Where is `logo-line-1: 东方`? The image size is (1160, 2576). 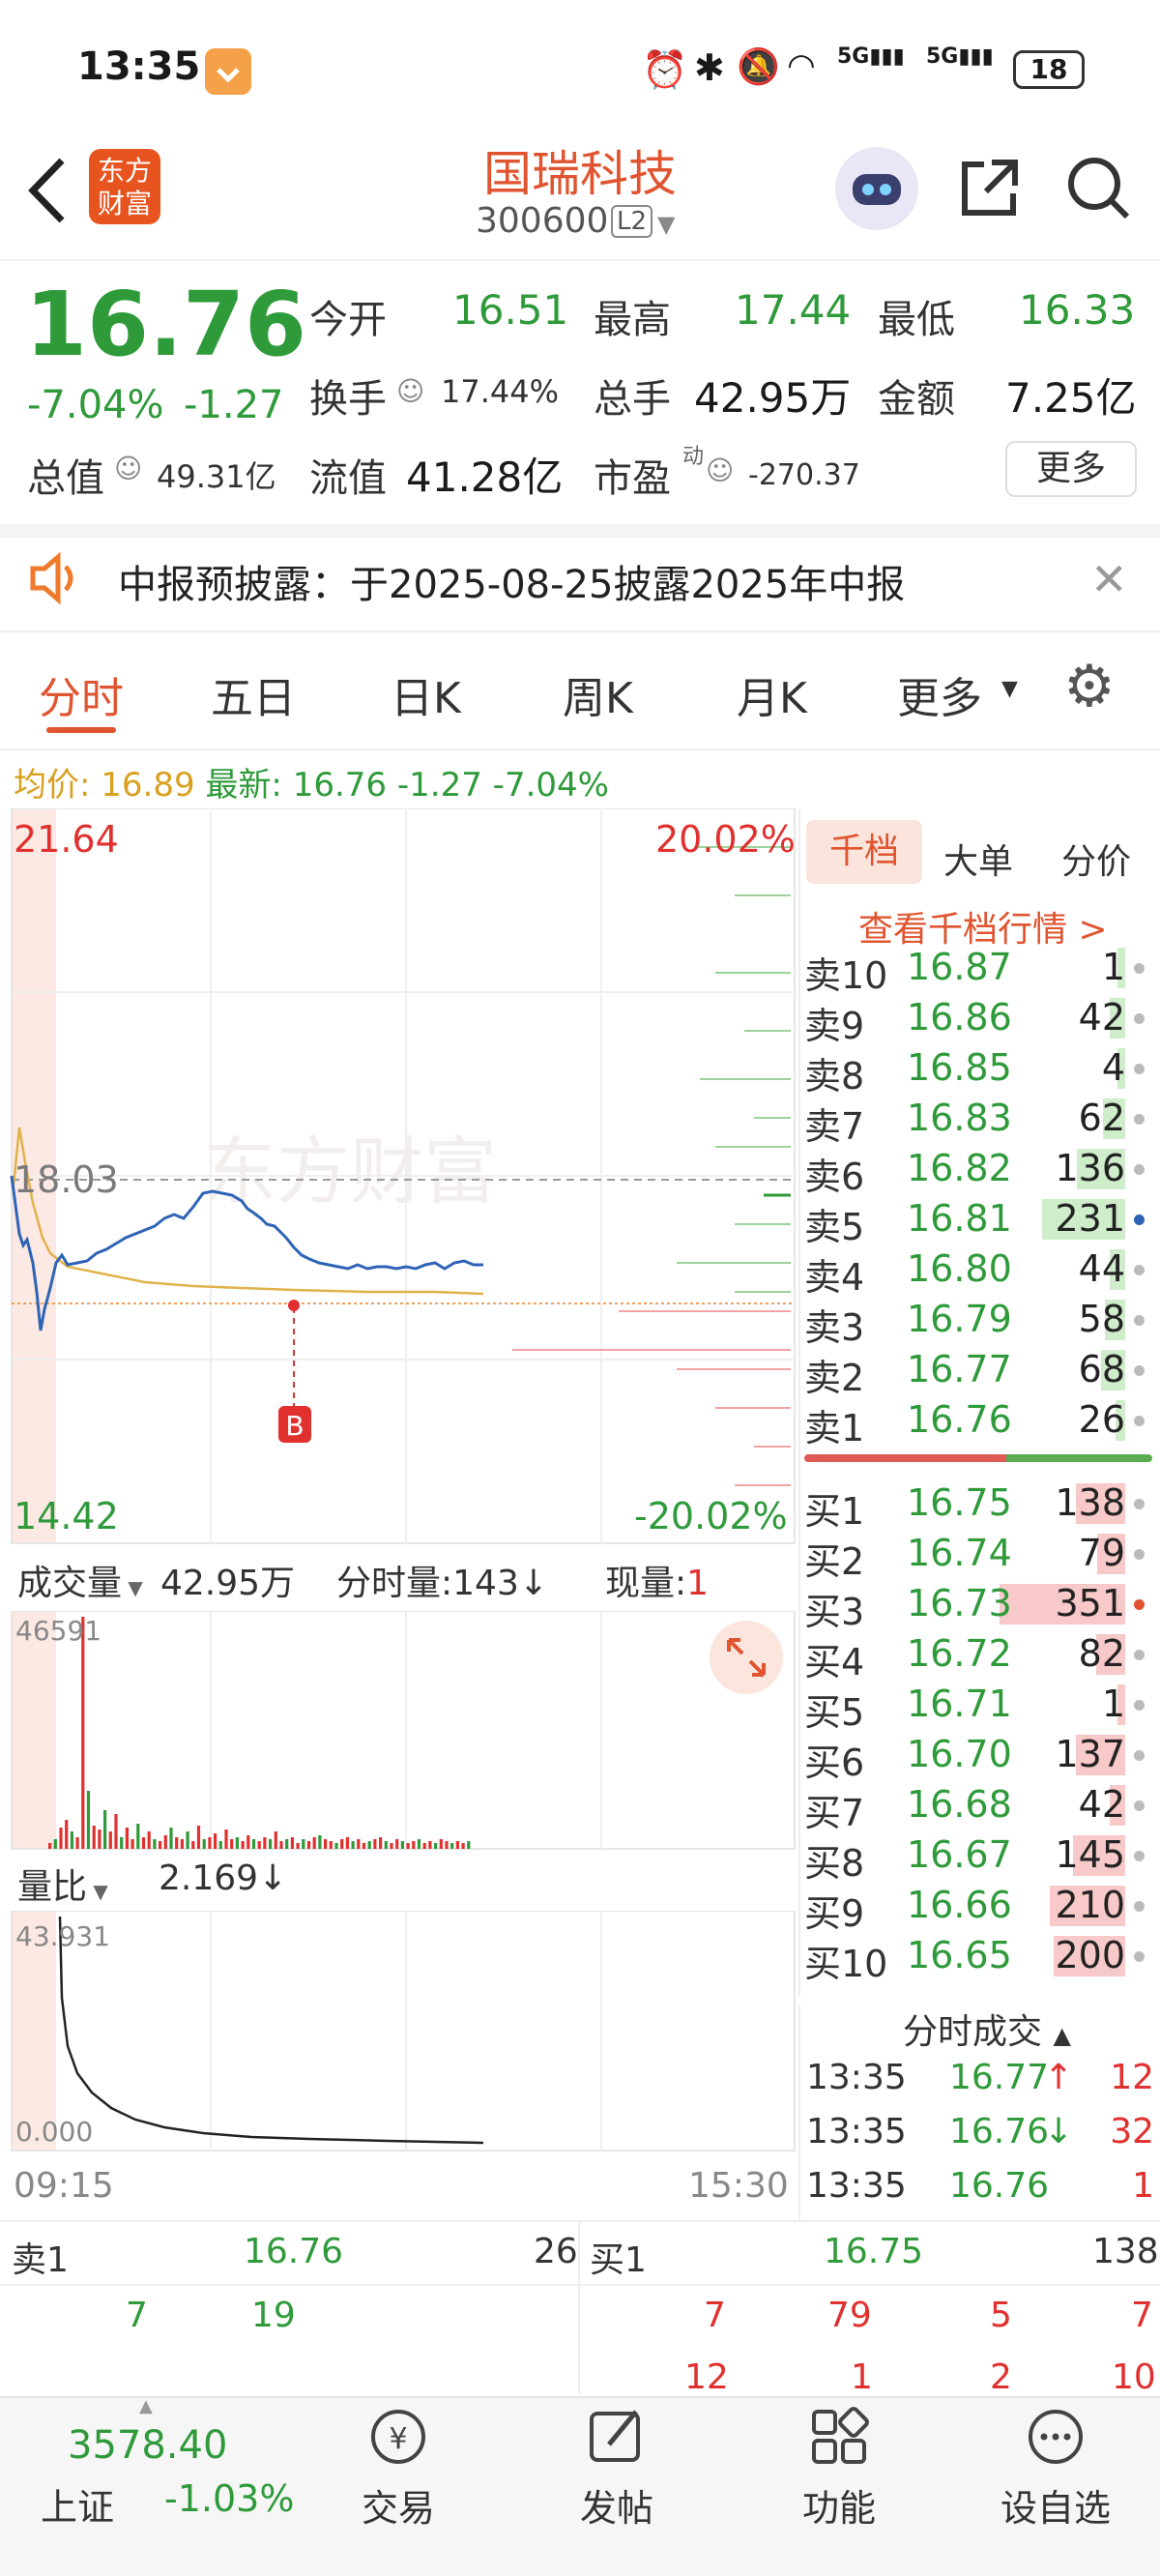 logo-line-1: 东方 is located at coordinates (125, 171).